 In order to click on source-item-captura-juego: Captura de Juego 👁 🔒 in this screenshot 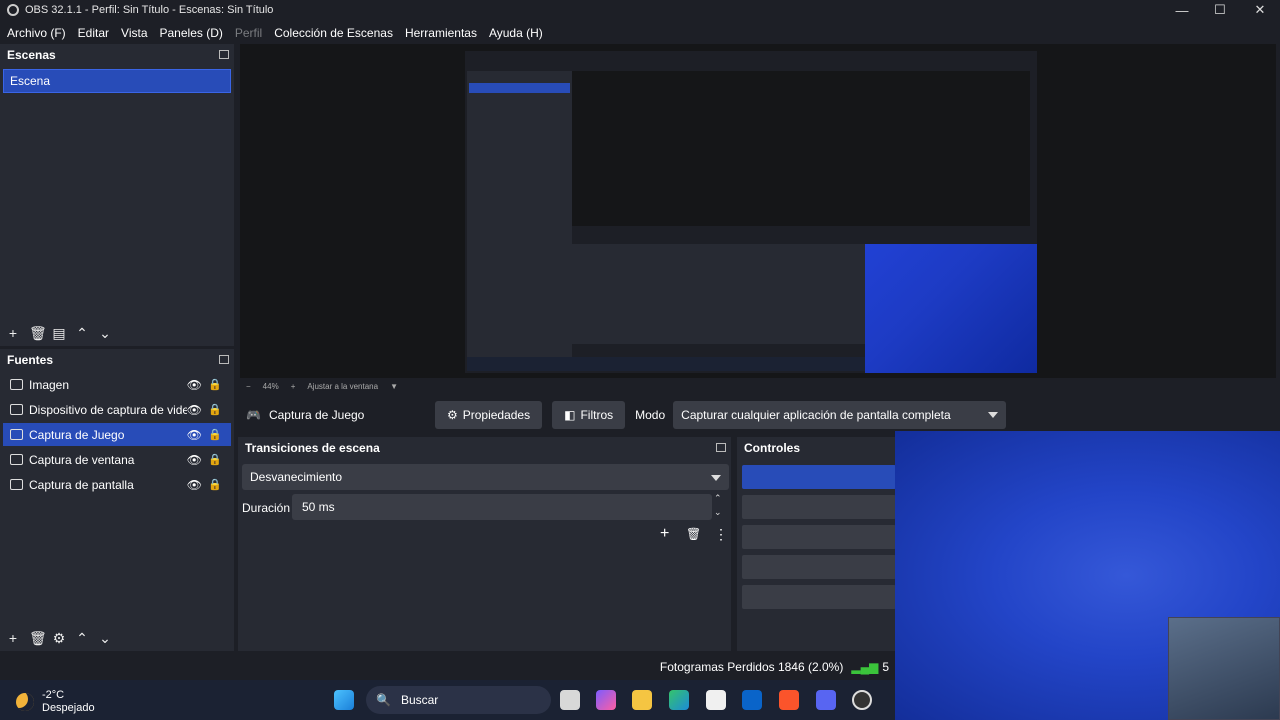, I will do `click(117, 434)`.